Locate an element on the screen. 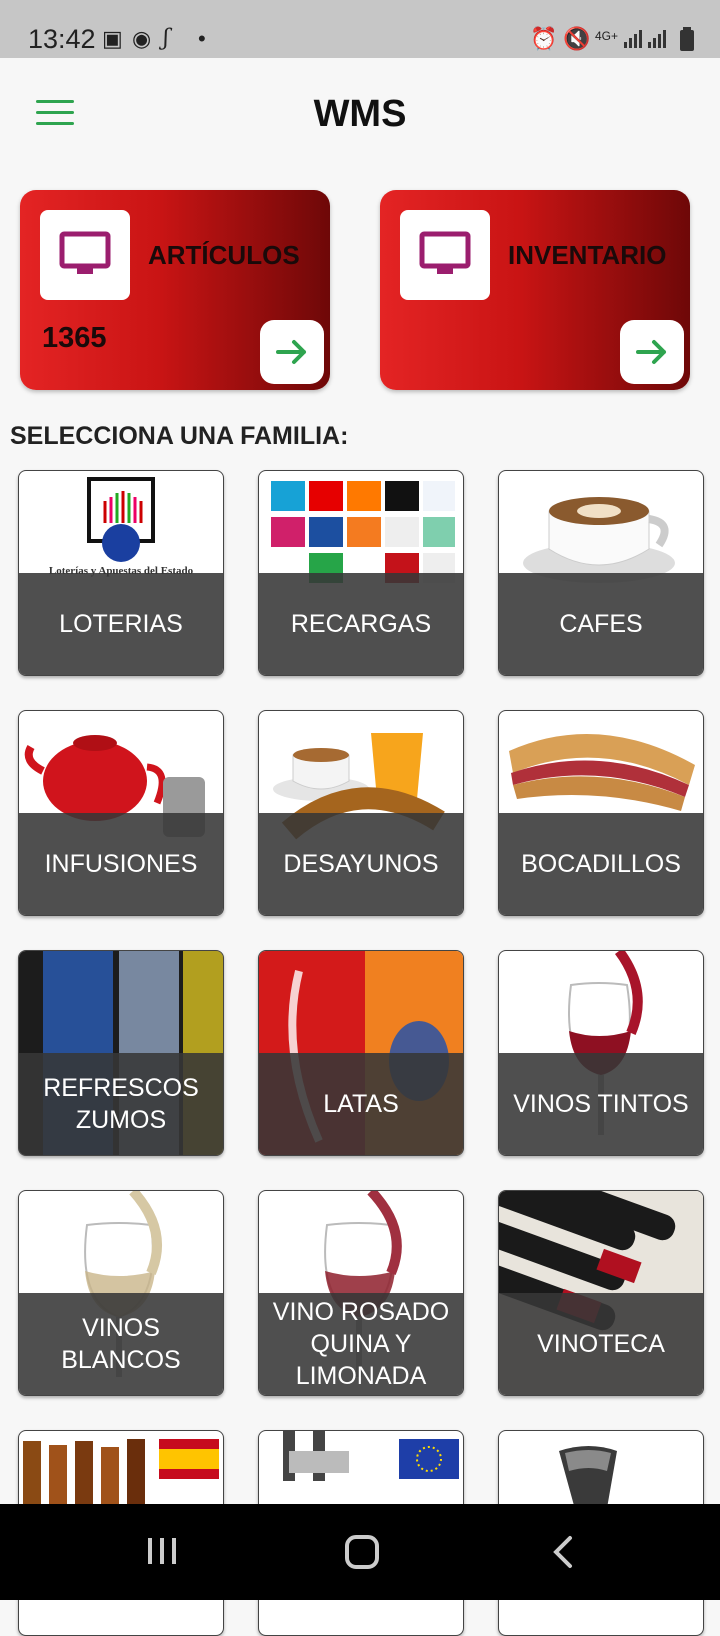  family-tile-loterias: Loterías y Apuestas del Estado LOTERIAS is located at coordinates (121, 573).